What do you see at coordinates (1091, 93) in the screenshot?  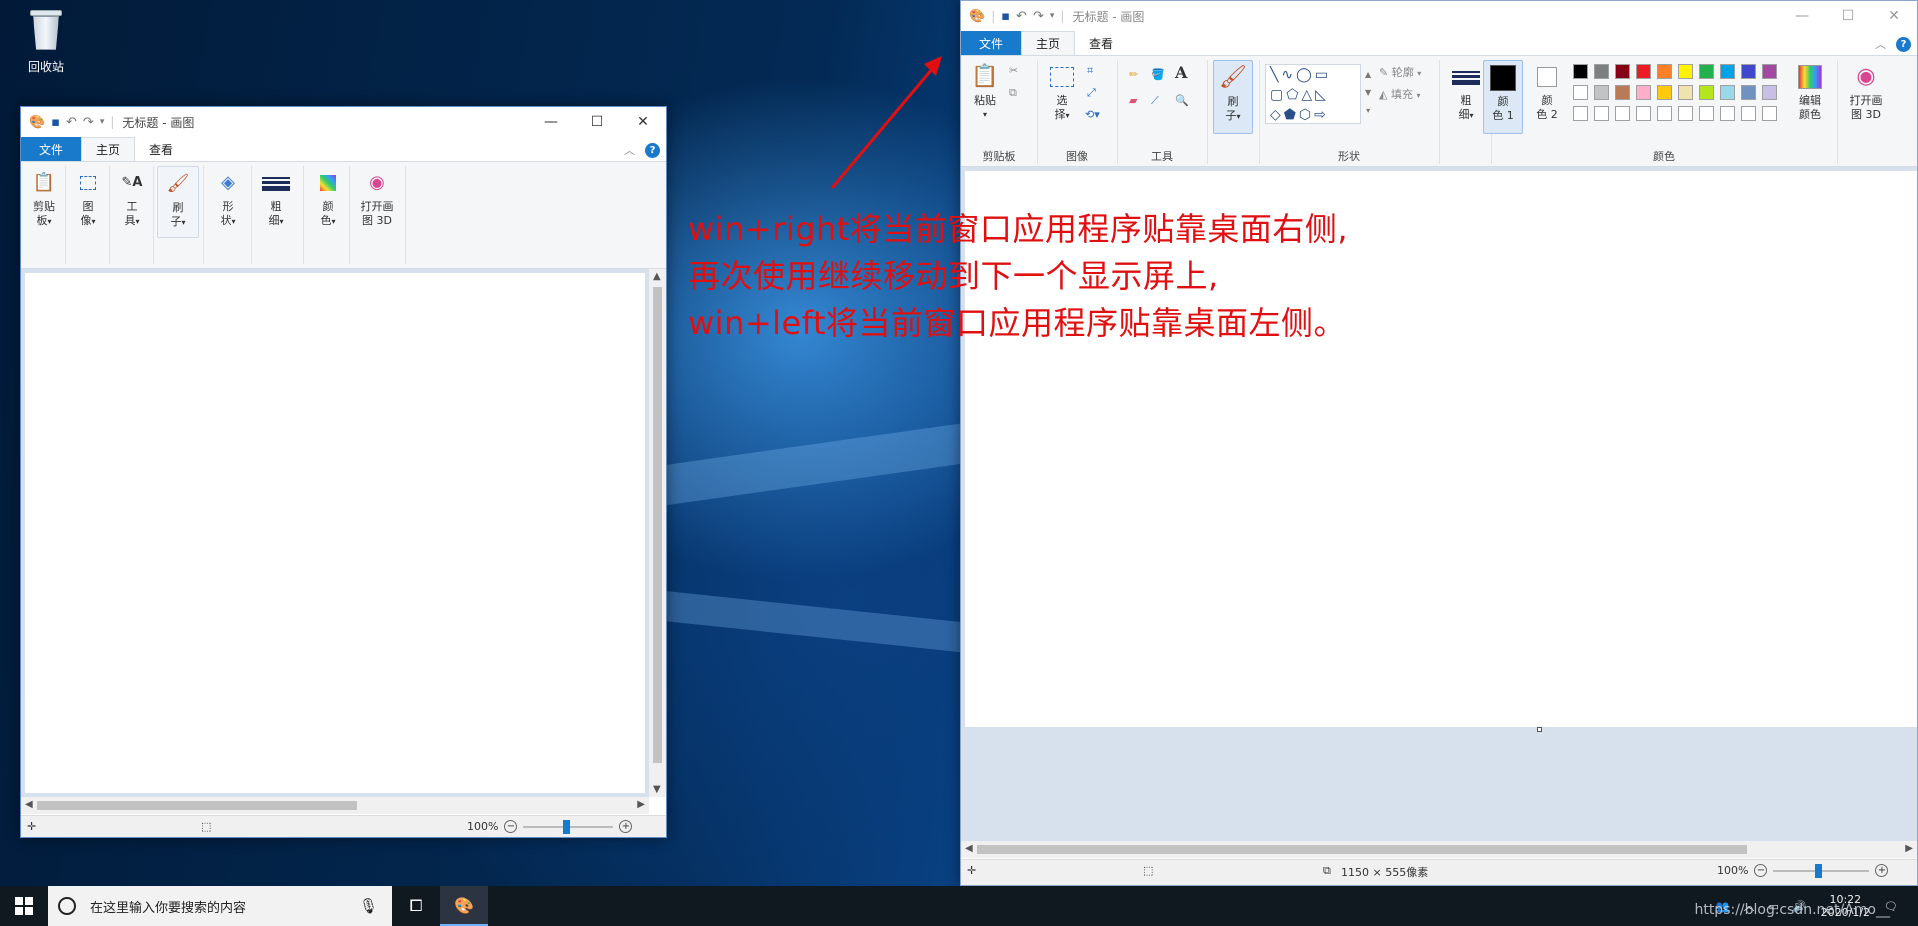 I see `resize-icon: ⤢` at bounding box center [1091, 93].